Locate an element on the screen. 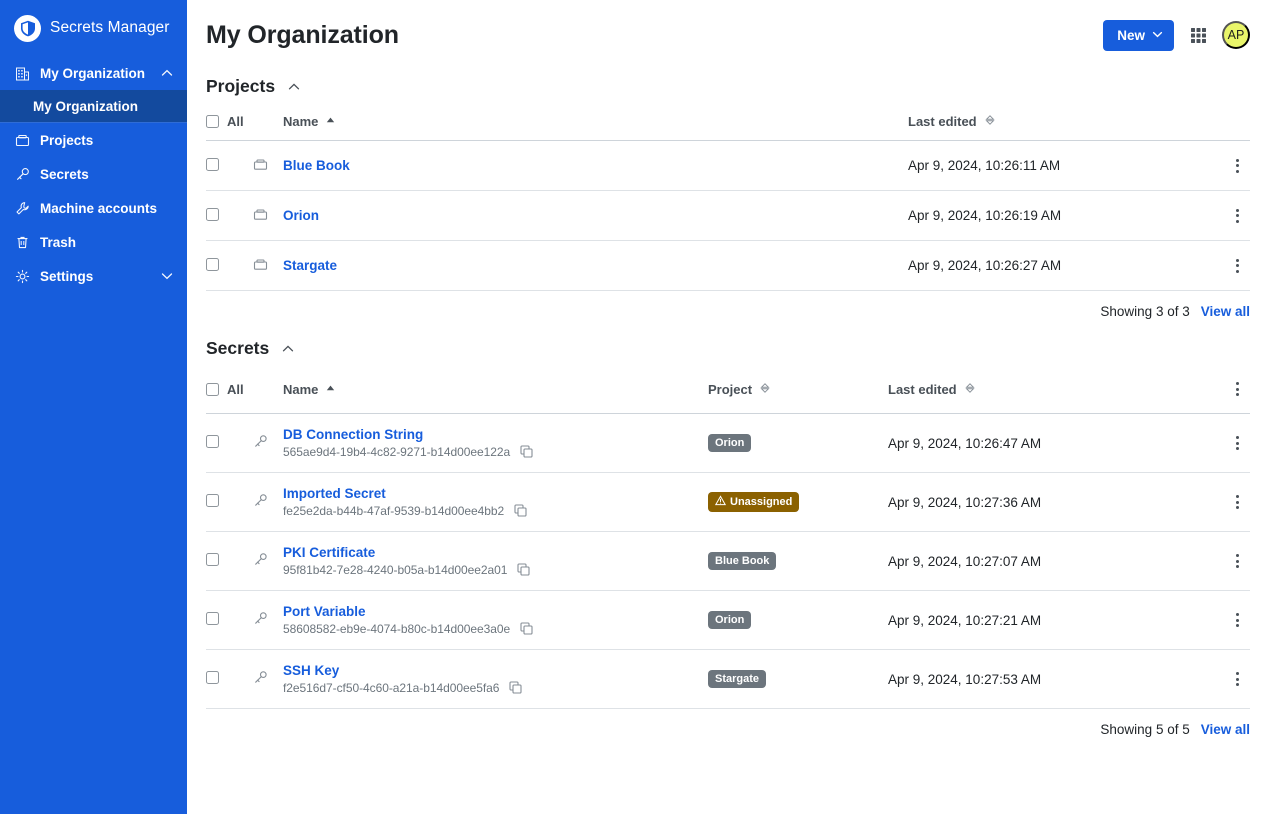  sidebar-item-machine-accounts: Machine accounts is located at coordinates (93, 208).